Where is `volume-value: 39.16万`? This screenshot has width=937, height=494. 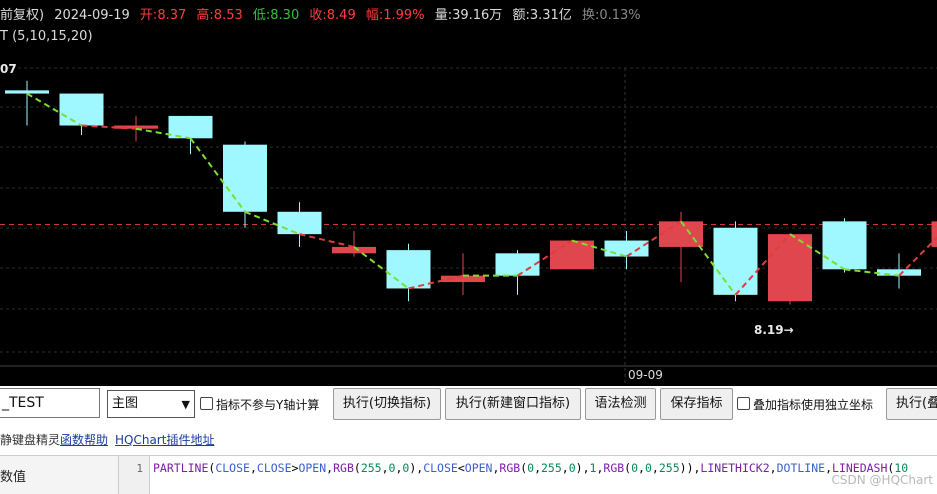
volume-value: 39.16万 is located at coordinates (477, 15).